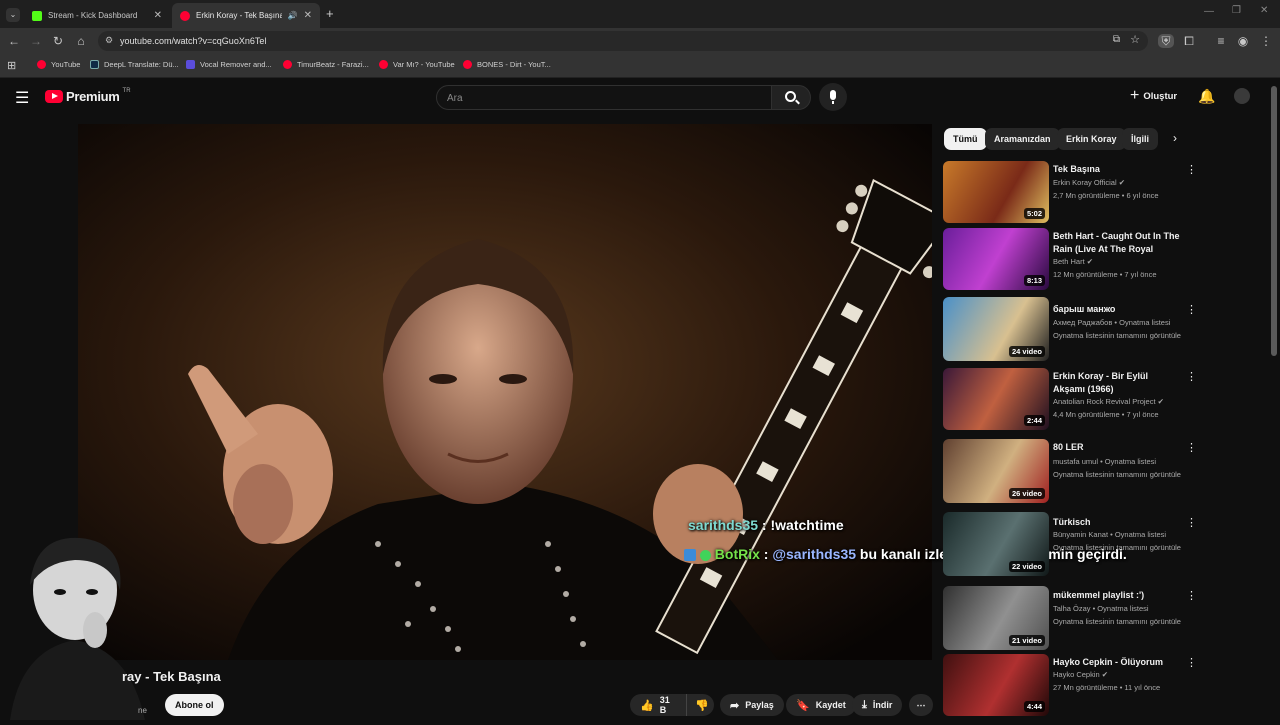 This screenshot has width=1280, height=725. Describe the element at coordinates (996, 259) in the screenshot. I see `thumbnail: 8:13` at that location.